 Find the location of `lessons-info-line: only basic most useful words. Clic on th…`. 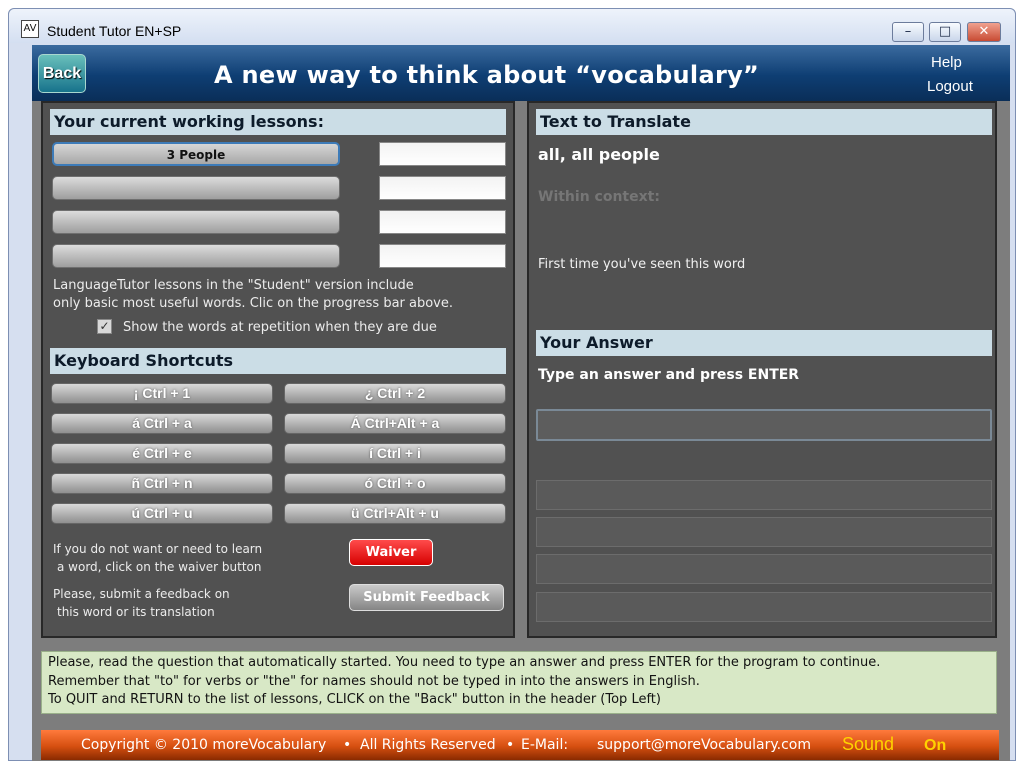

lessons-info-line: only basic most useful words. Clic on th… is located at coordinates (253, 303).